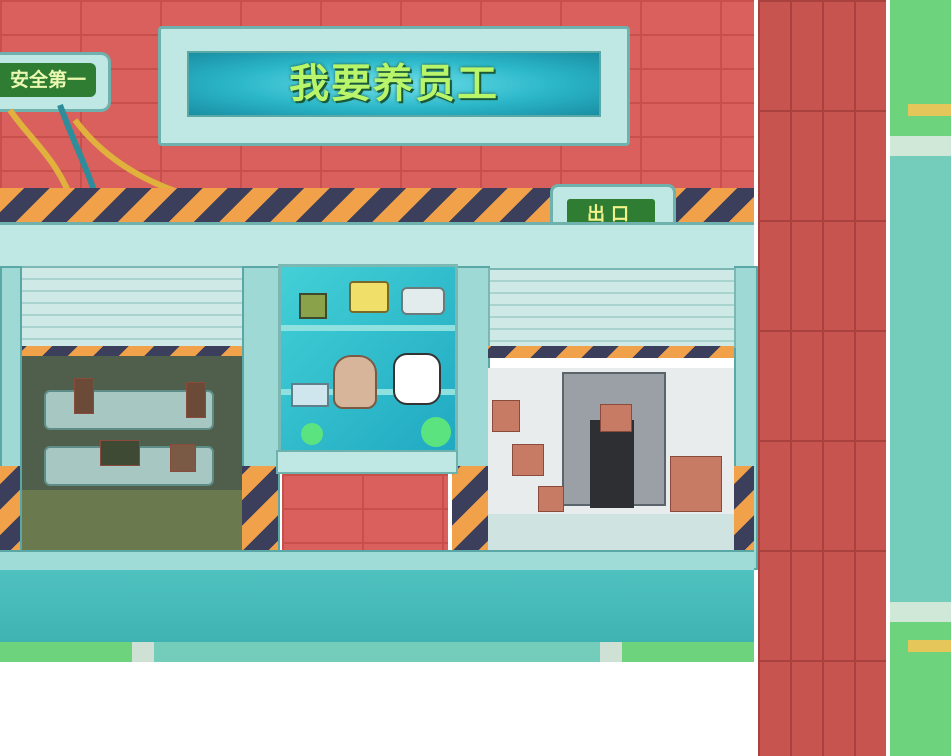 Image resolution: width=951 pixels, height=756 pixels. What do you see at coordinates (313, 306) in the screenshot?
I see `toy-robot-icon` at bounding box center [313, 306].